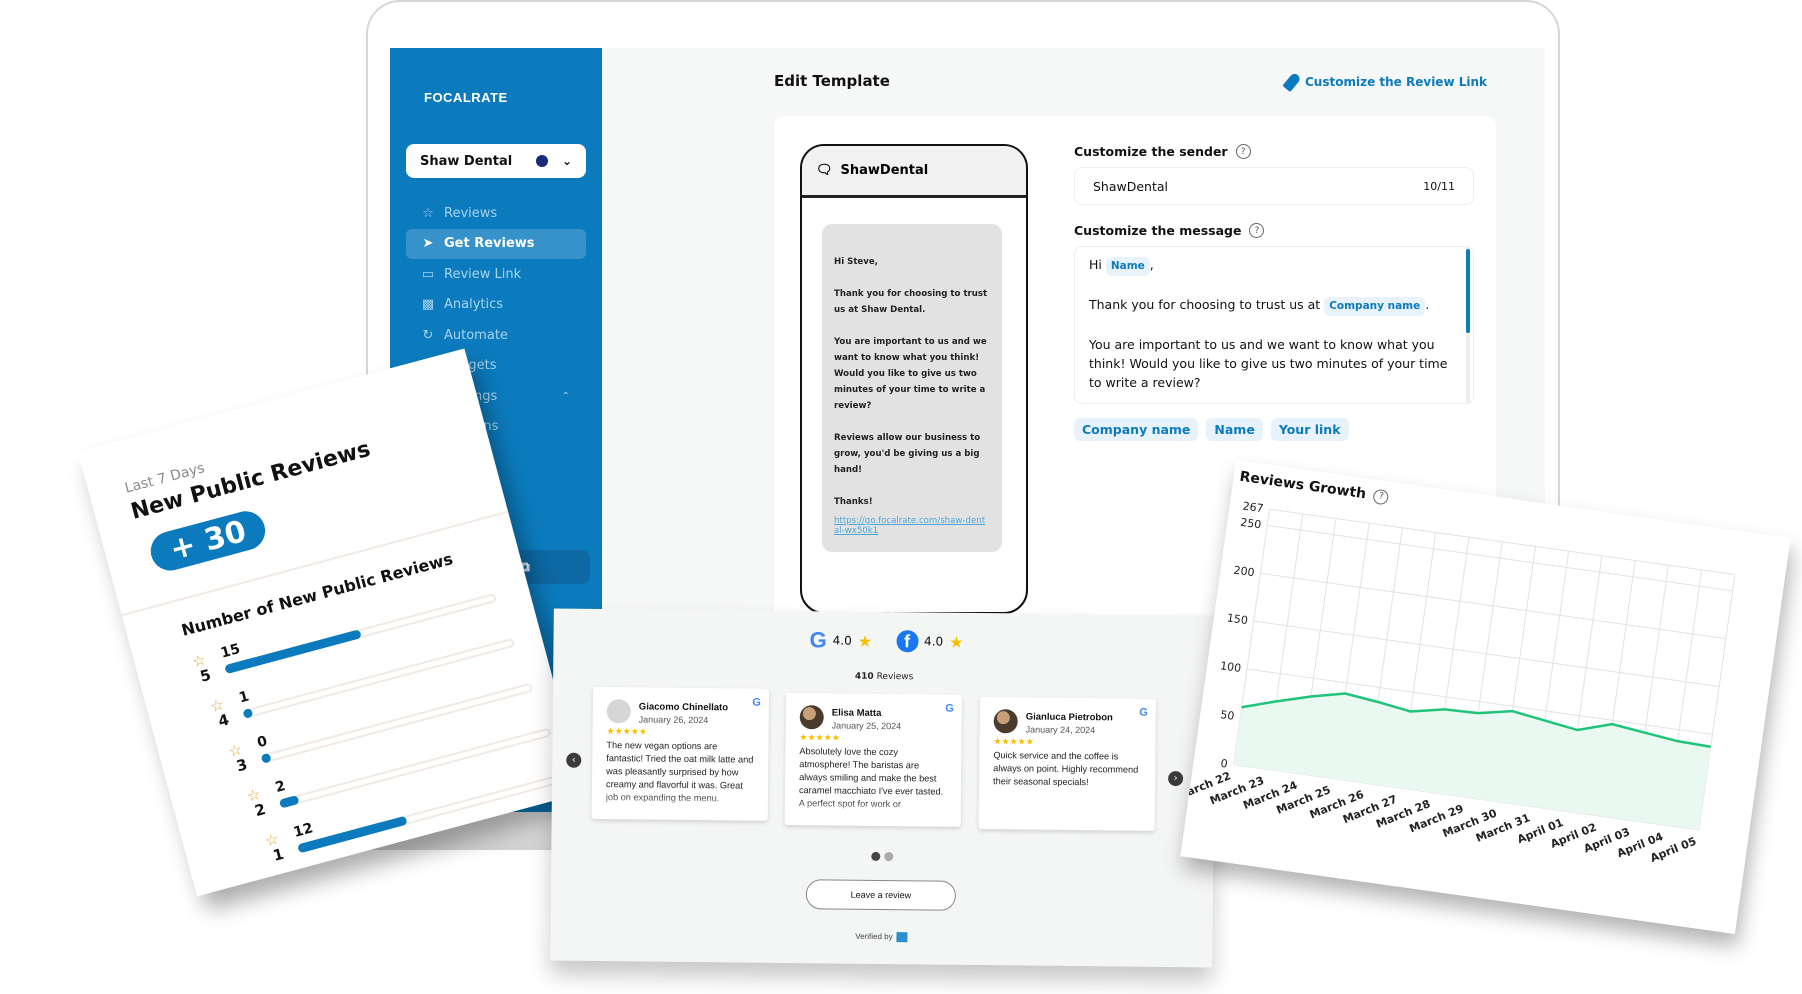 This screenshot has height=994, width=1802. I want to click on char-counter: 10/11, so click(1439, 186).